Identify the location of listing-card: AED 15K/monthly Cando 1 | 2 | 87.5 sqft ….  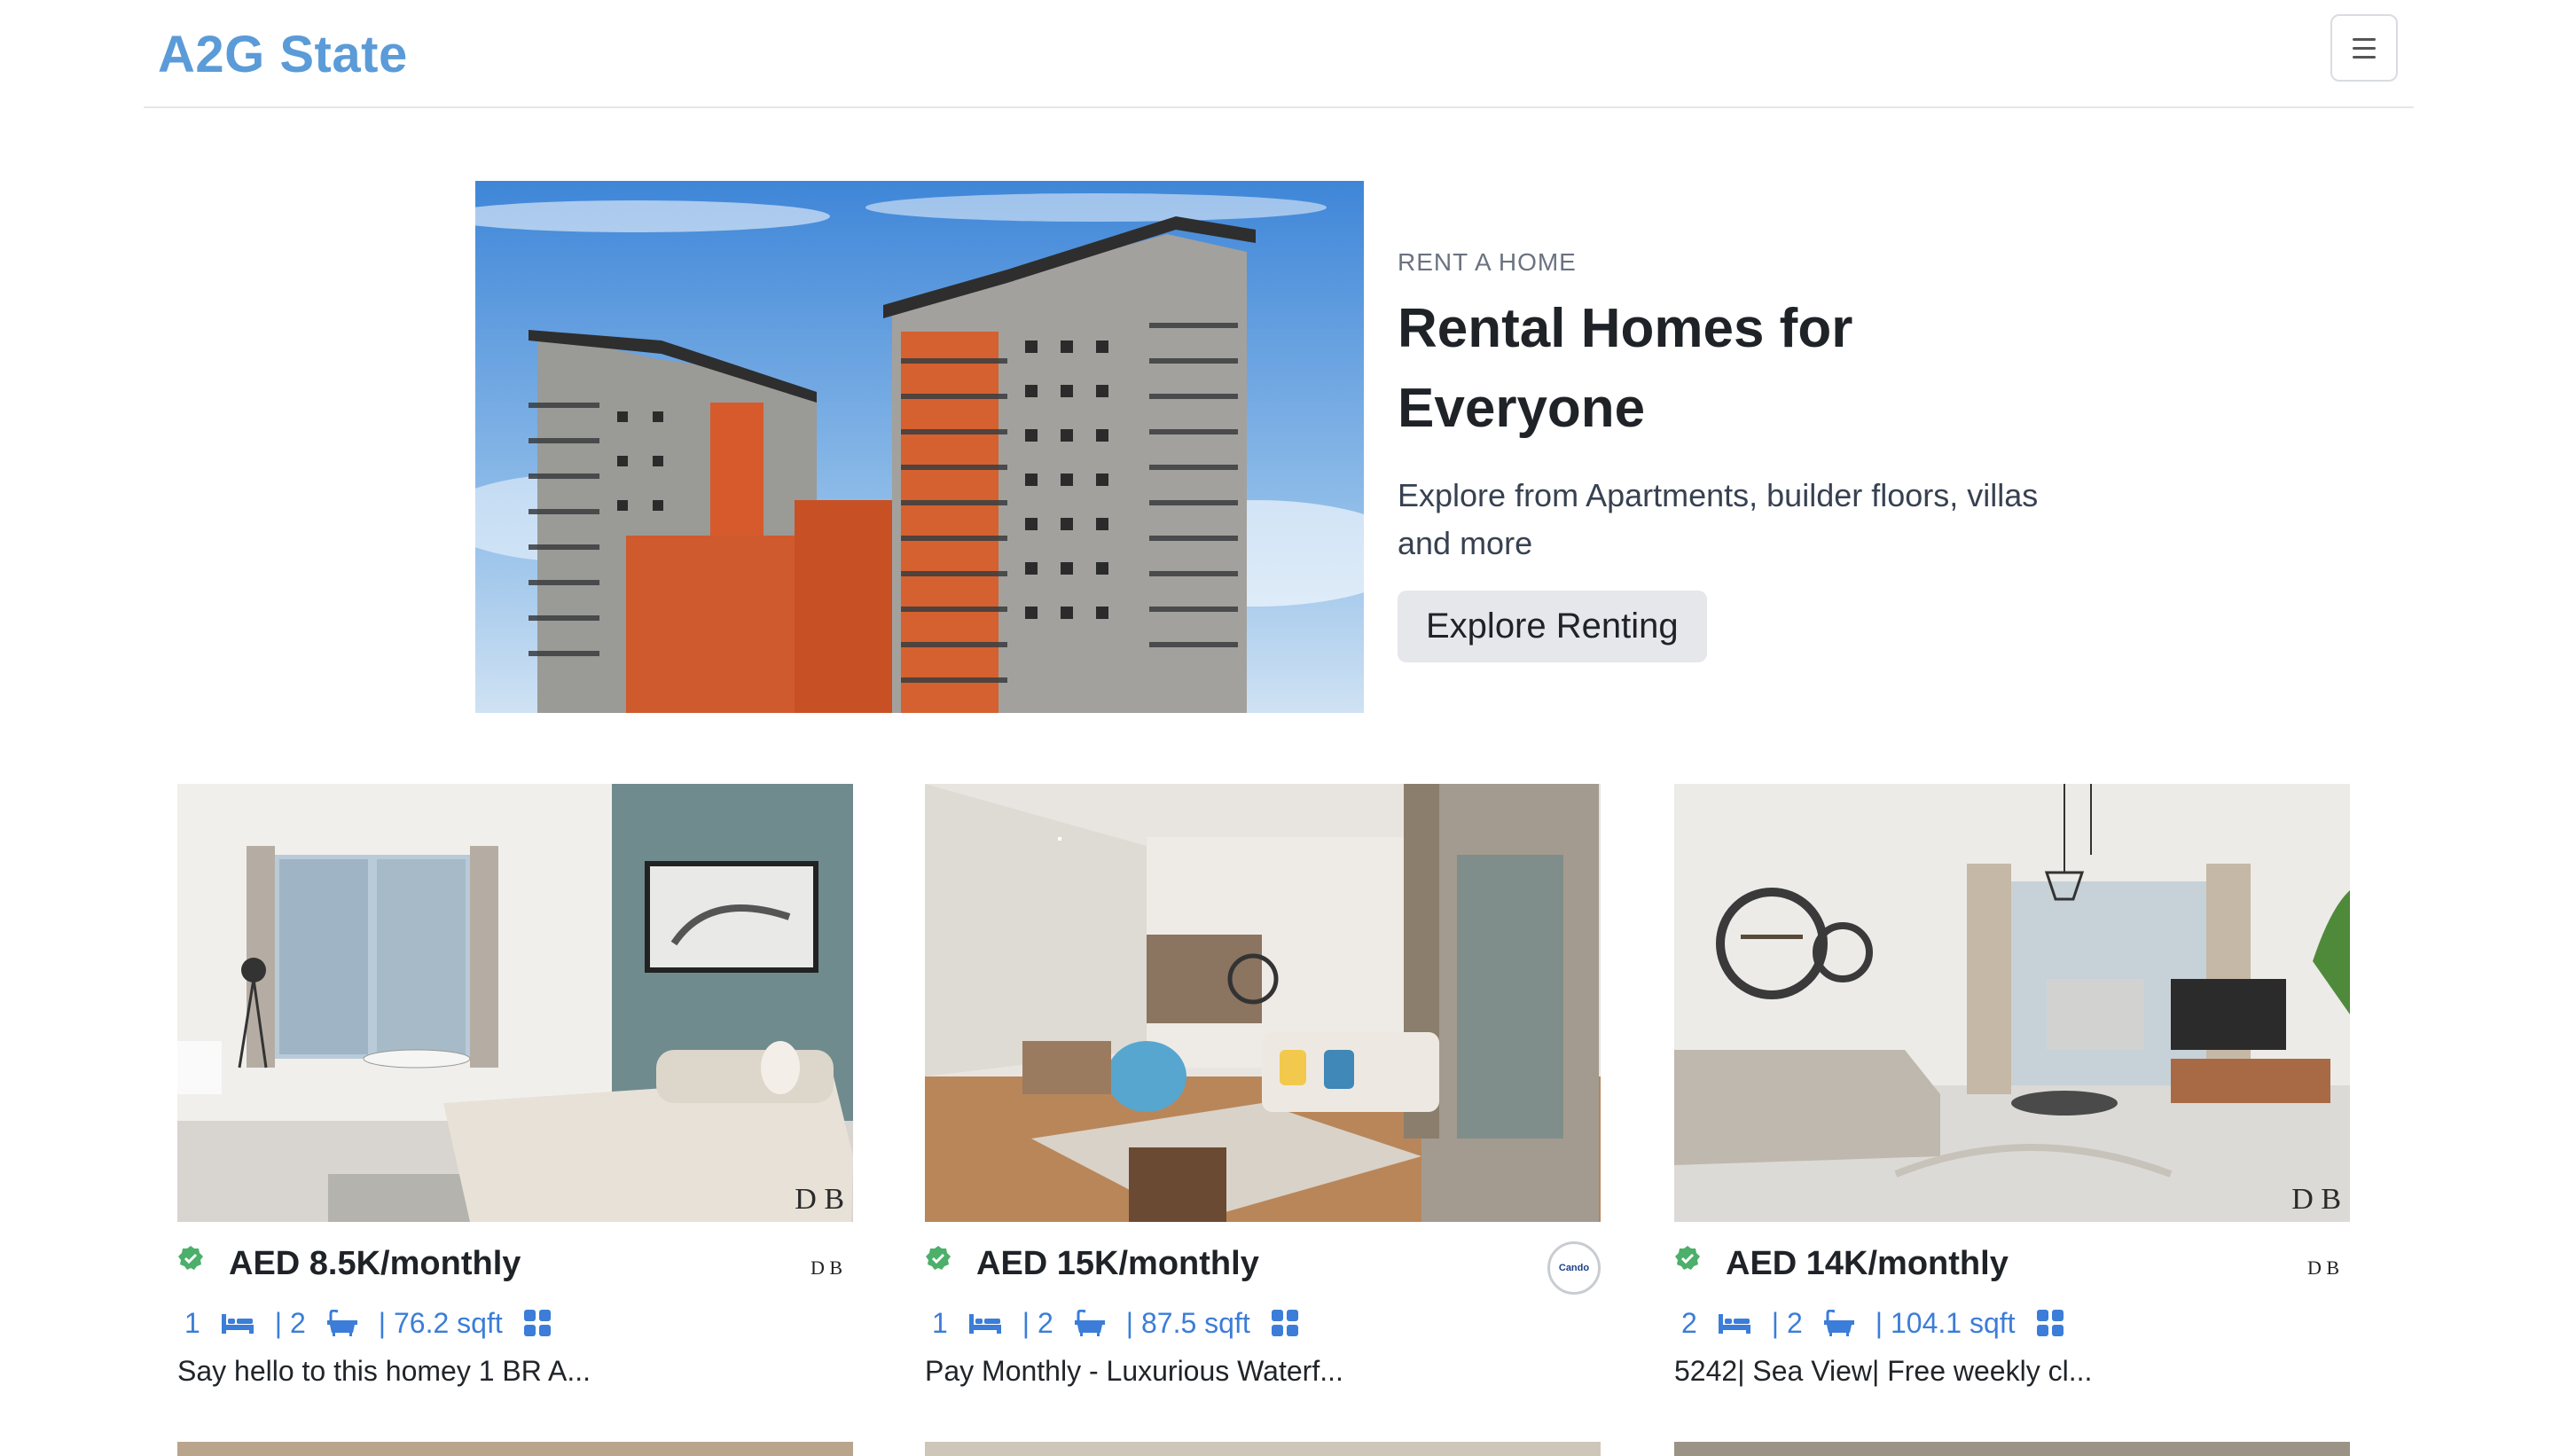
(1263, 1086).